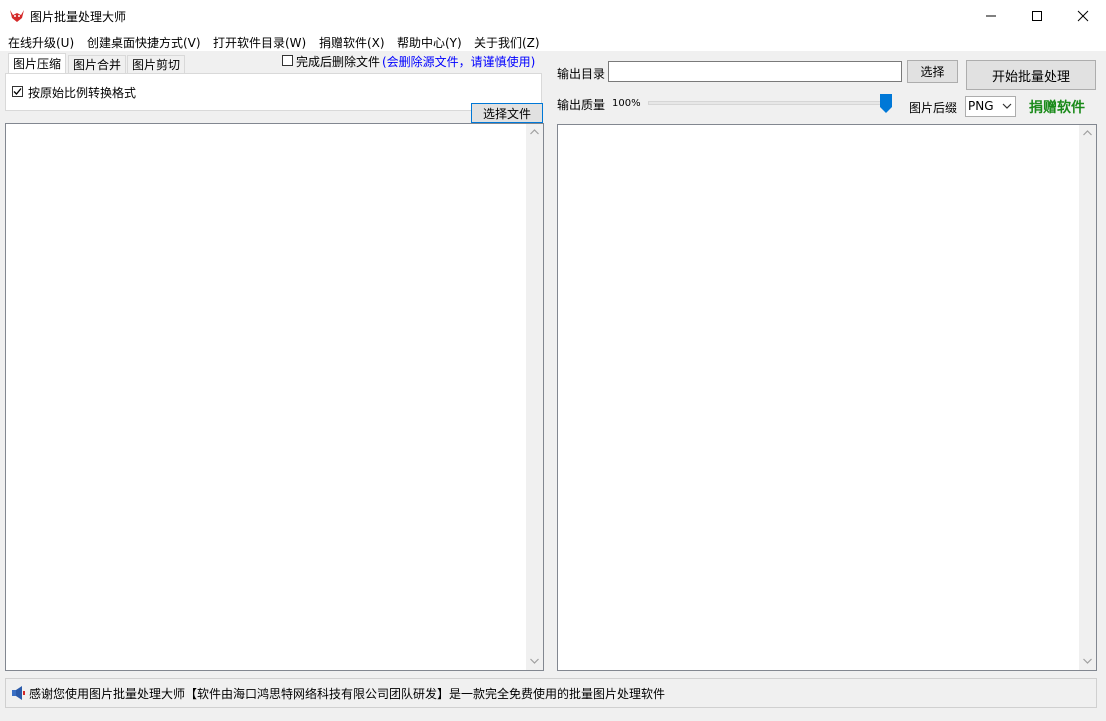 This screenshot has width=1106, height=721. I want to click on quality-label: 输出质量, so click(581, 105).